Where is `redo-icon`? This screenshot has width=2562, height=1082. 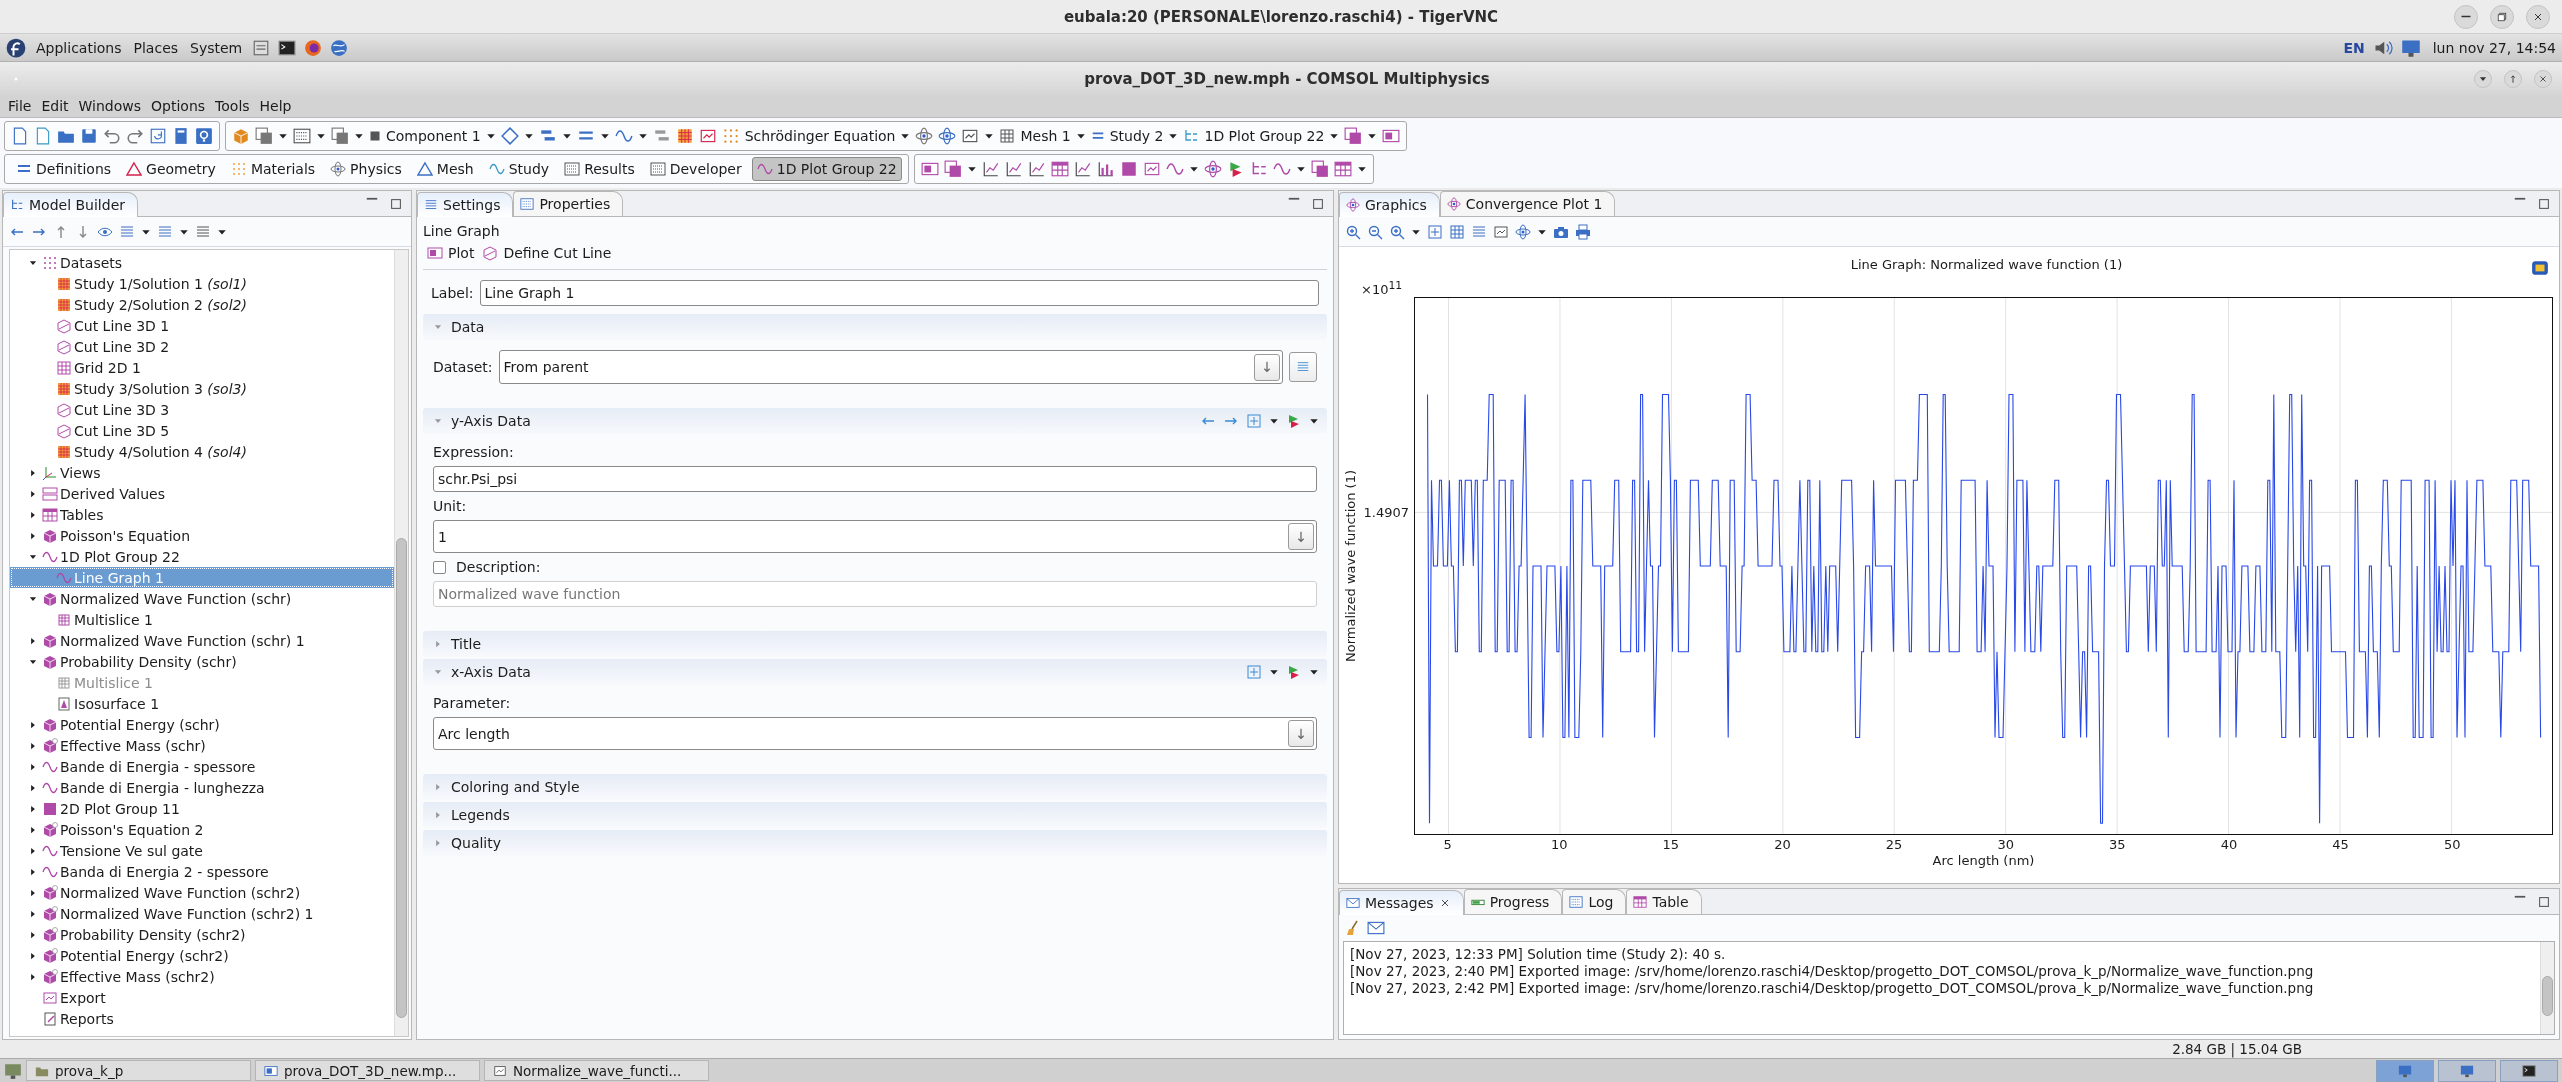
redo-icon is located at coordinates (135, 136).